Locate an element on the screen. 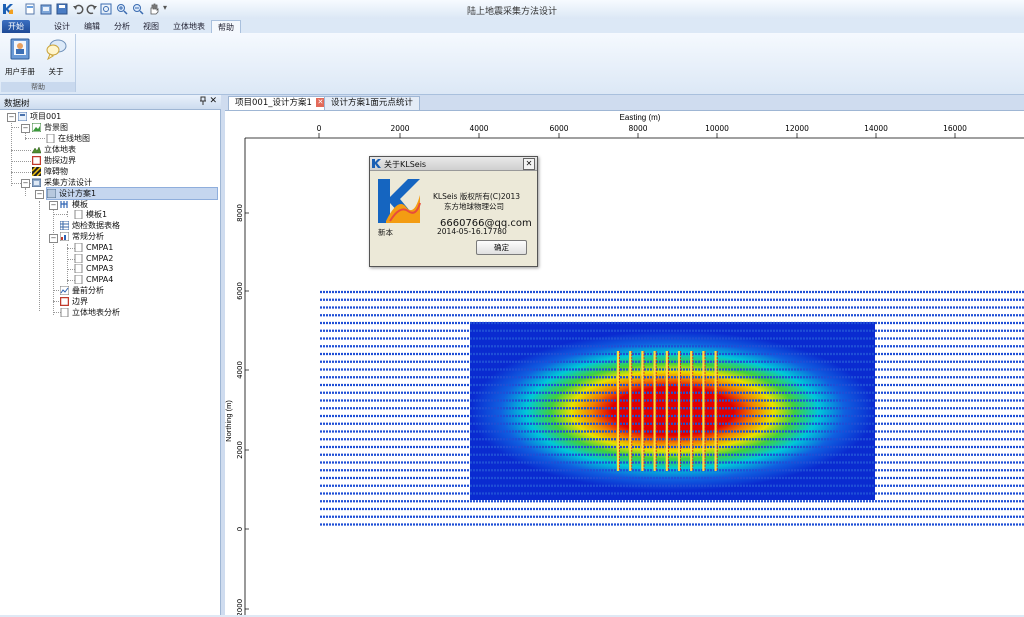 This screenshot has width=1024, height=617. x-tick-label: 0 is located at coordinates (319, 128).